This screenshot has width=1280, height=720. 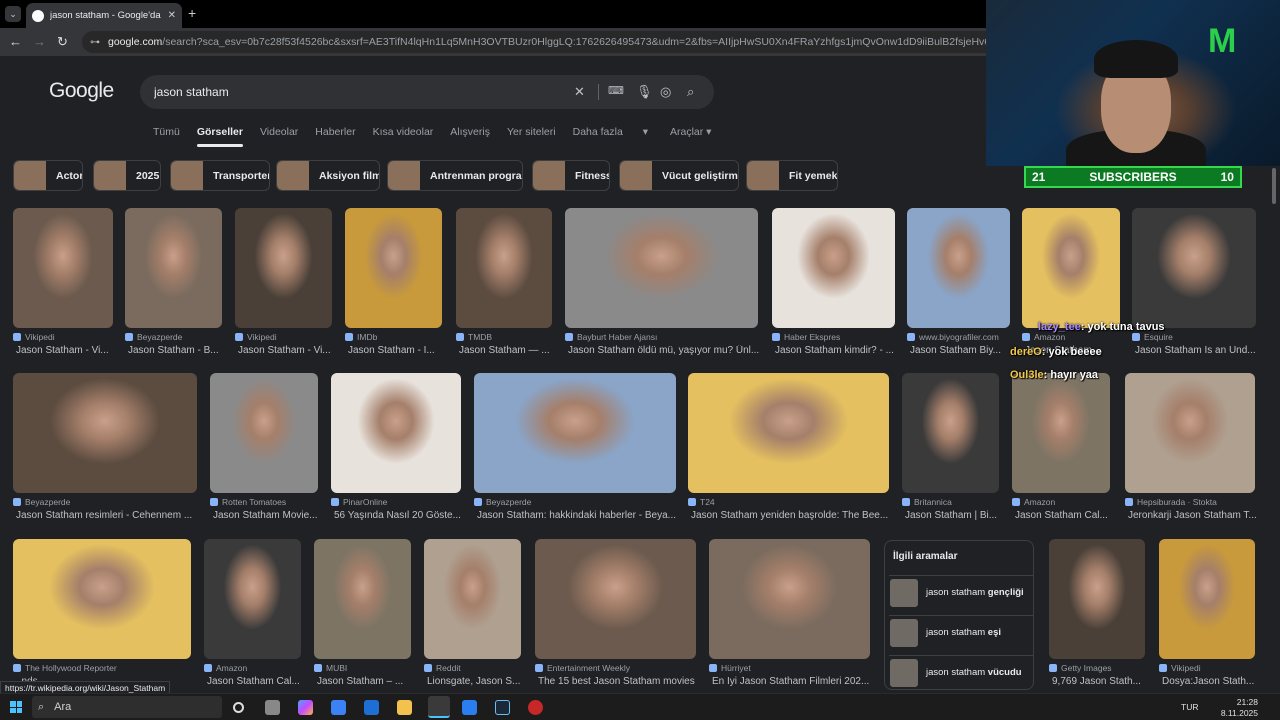 What do you see at coordinates (953, 337) in the screenshot?
I see `result-source: www.biyografiler.com` at bounding box center [953, 337].